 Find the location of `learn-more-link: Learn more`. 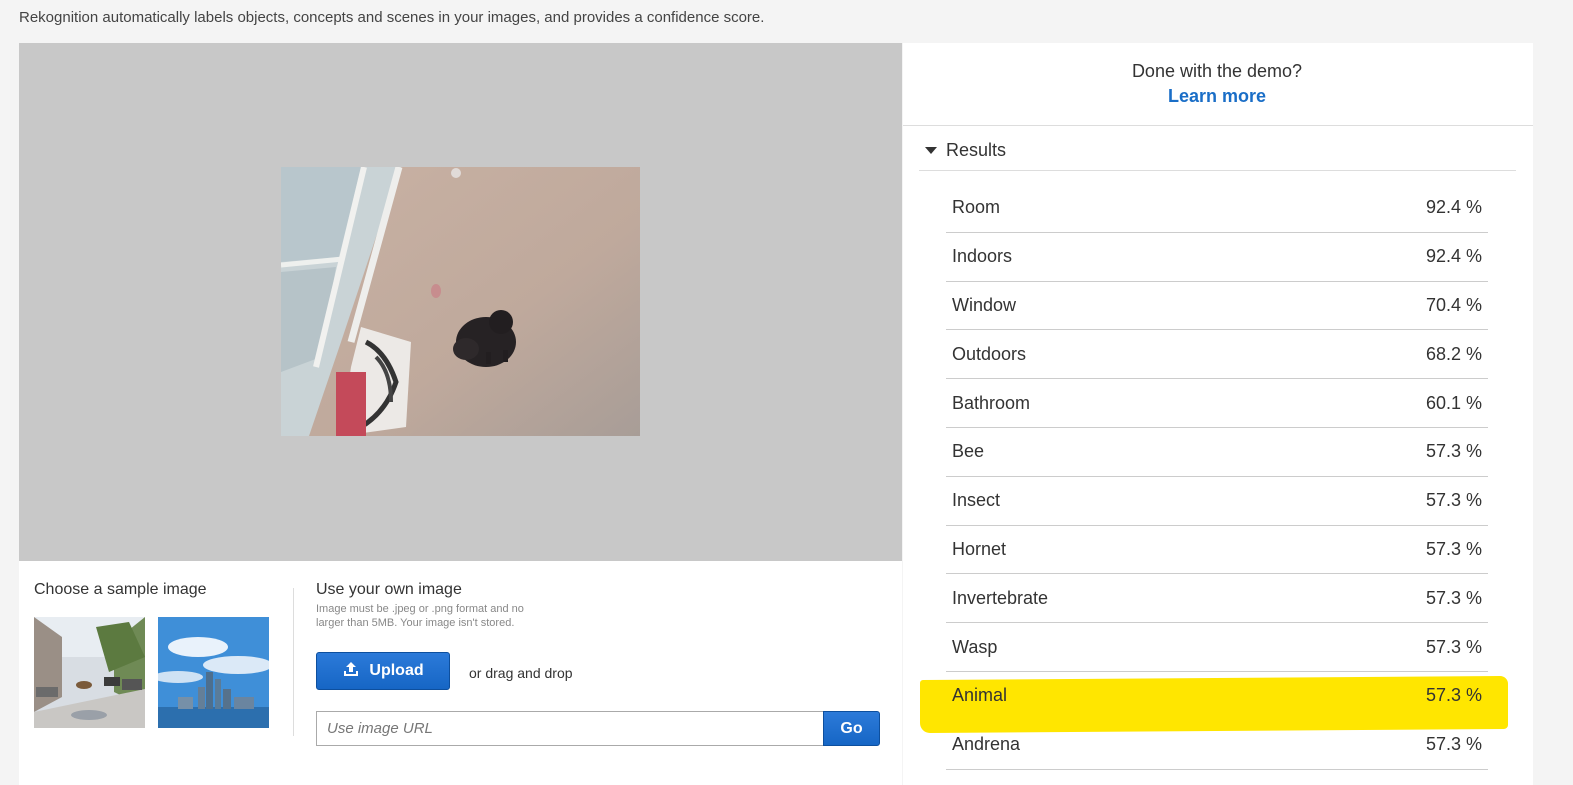

learn-more-link: Learn more is located at coordinates (1217, 96).